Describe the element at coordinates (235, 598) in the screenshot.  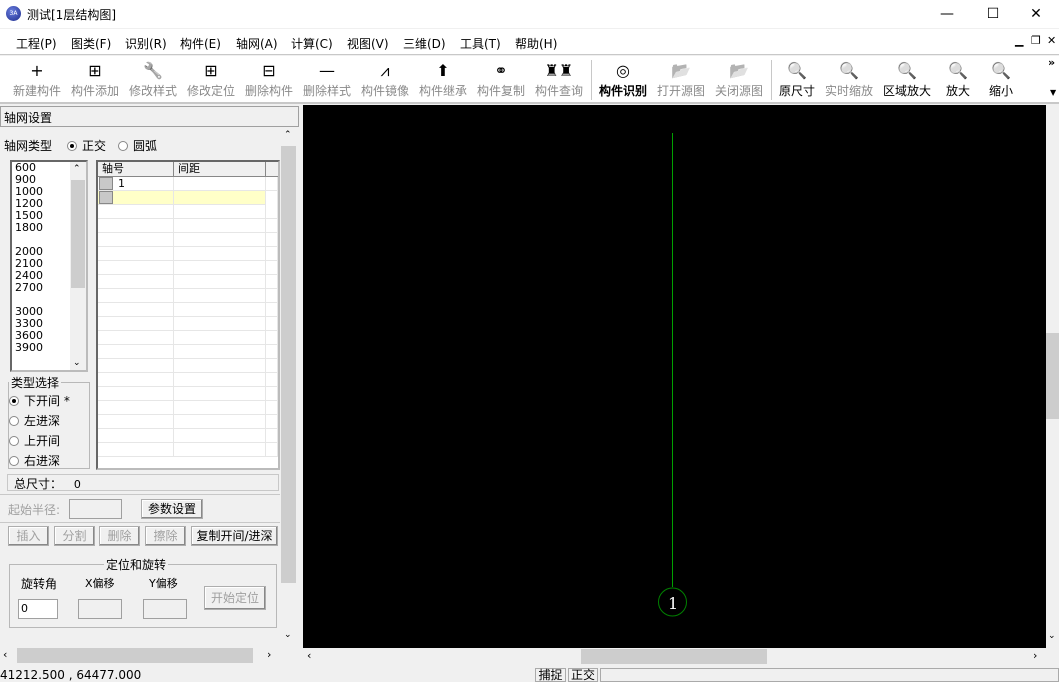
I see `start-positioning-button: 开始定位` at that location.